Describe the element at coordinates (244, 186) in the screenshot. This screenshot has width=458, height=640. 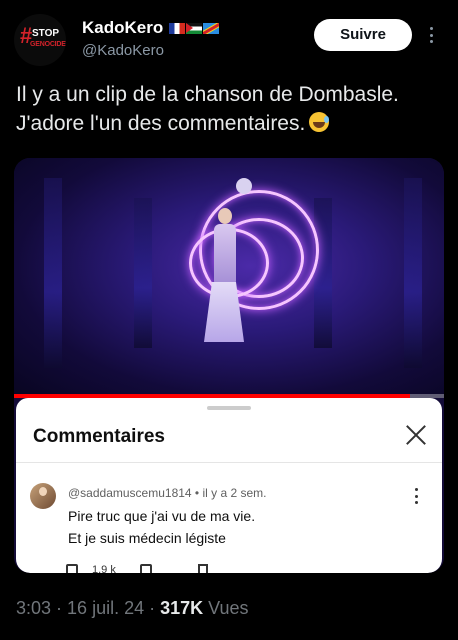
I see `microphone` at that location.